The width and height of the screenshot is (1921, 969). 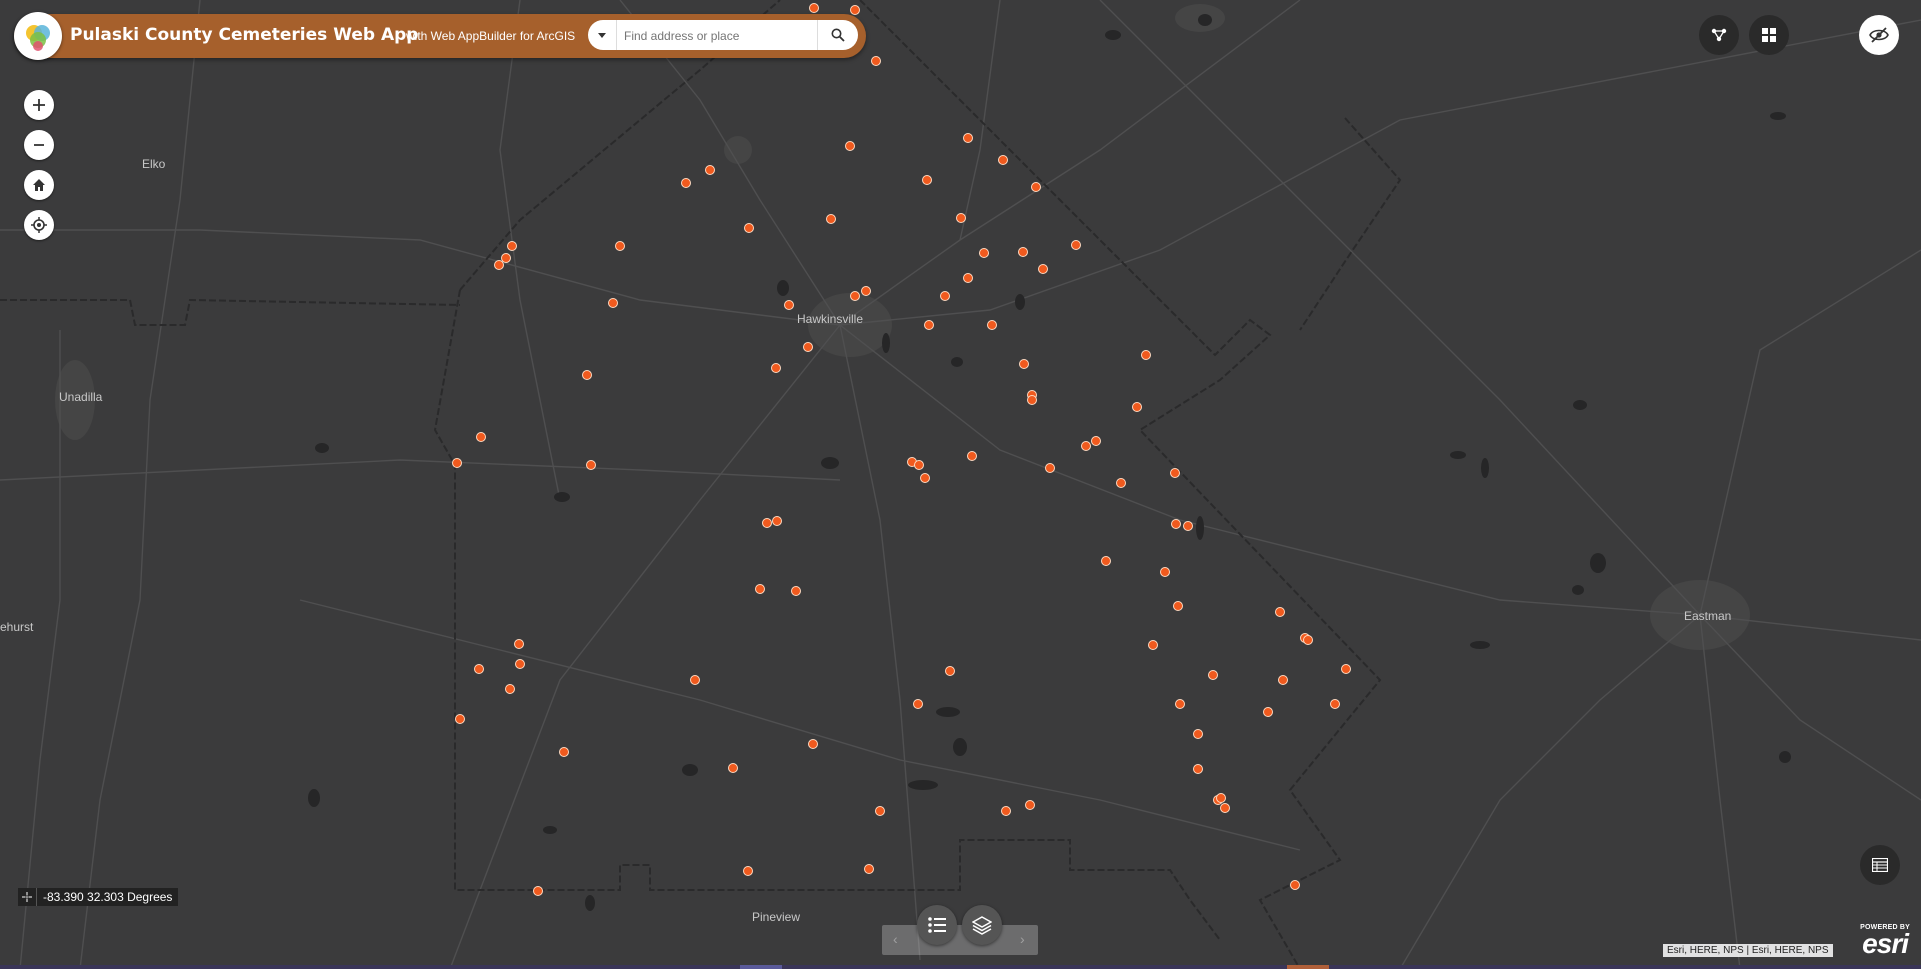 What do you see at coordinates (39, 185) in the screenshot?
I see `home-button` at bounding box center [39, 185].